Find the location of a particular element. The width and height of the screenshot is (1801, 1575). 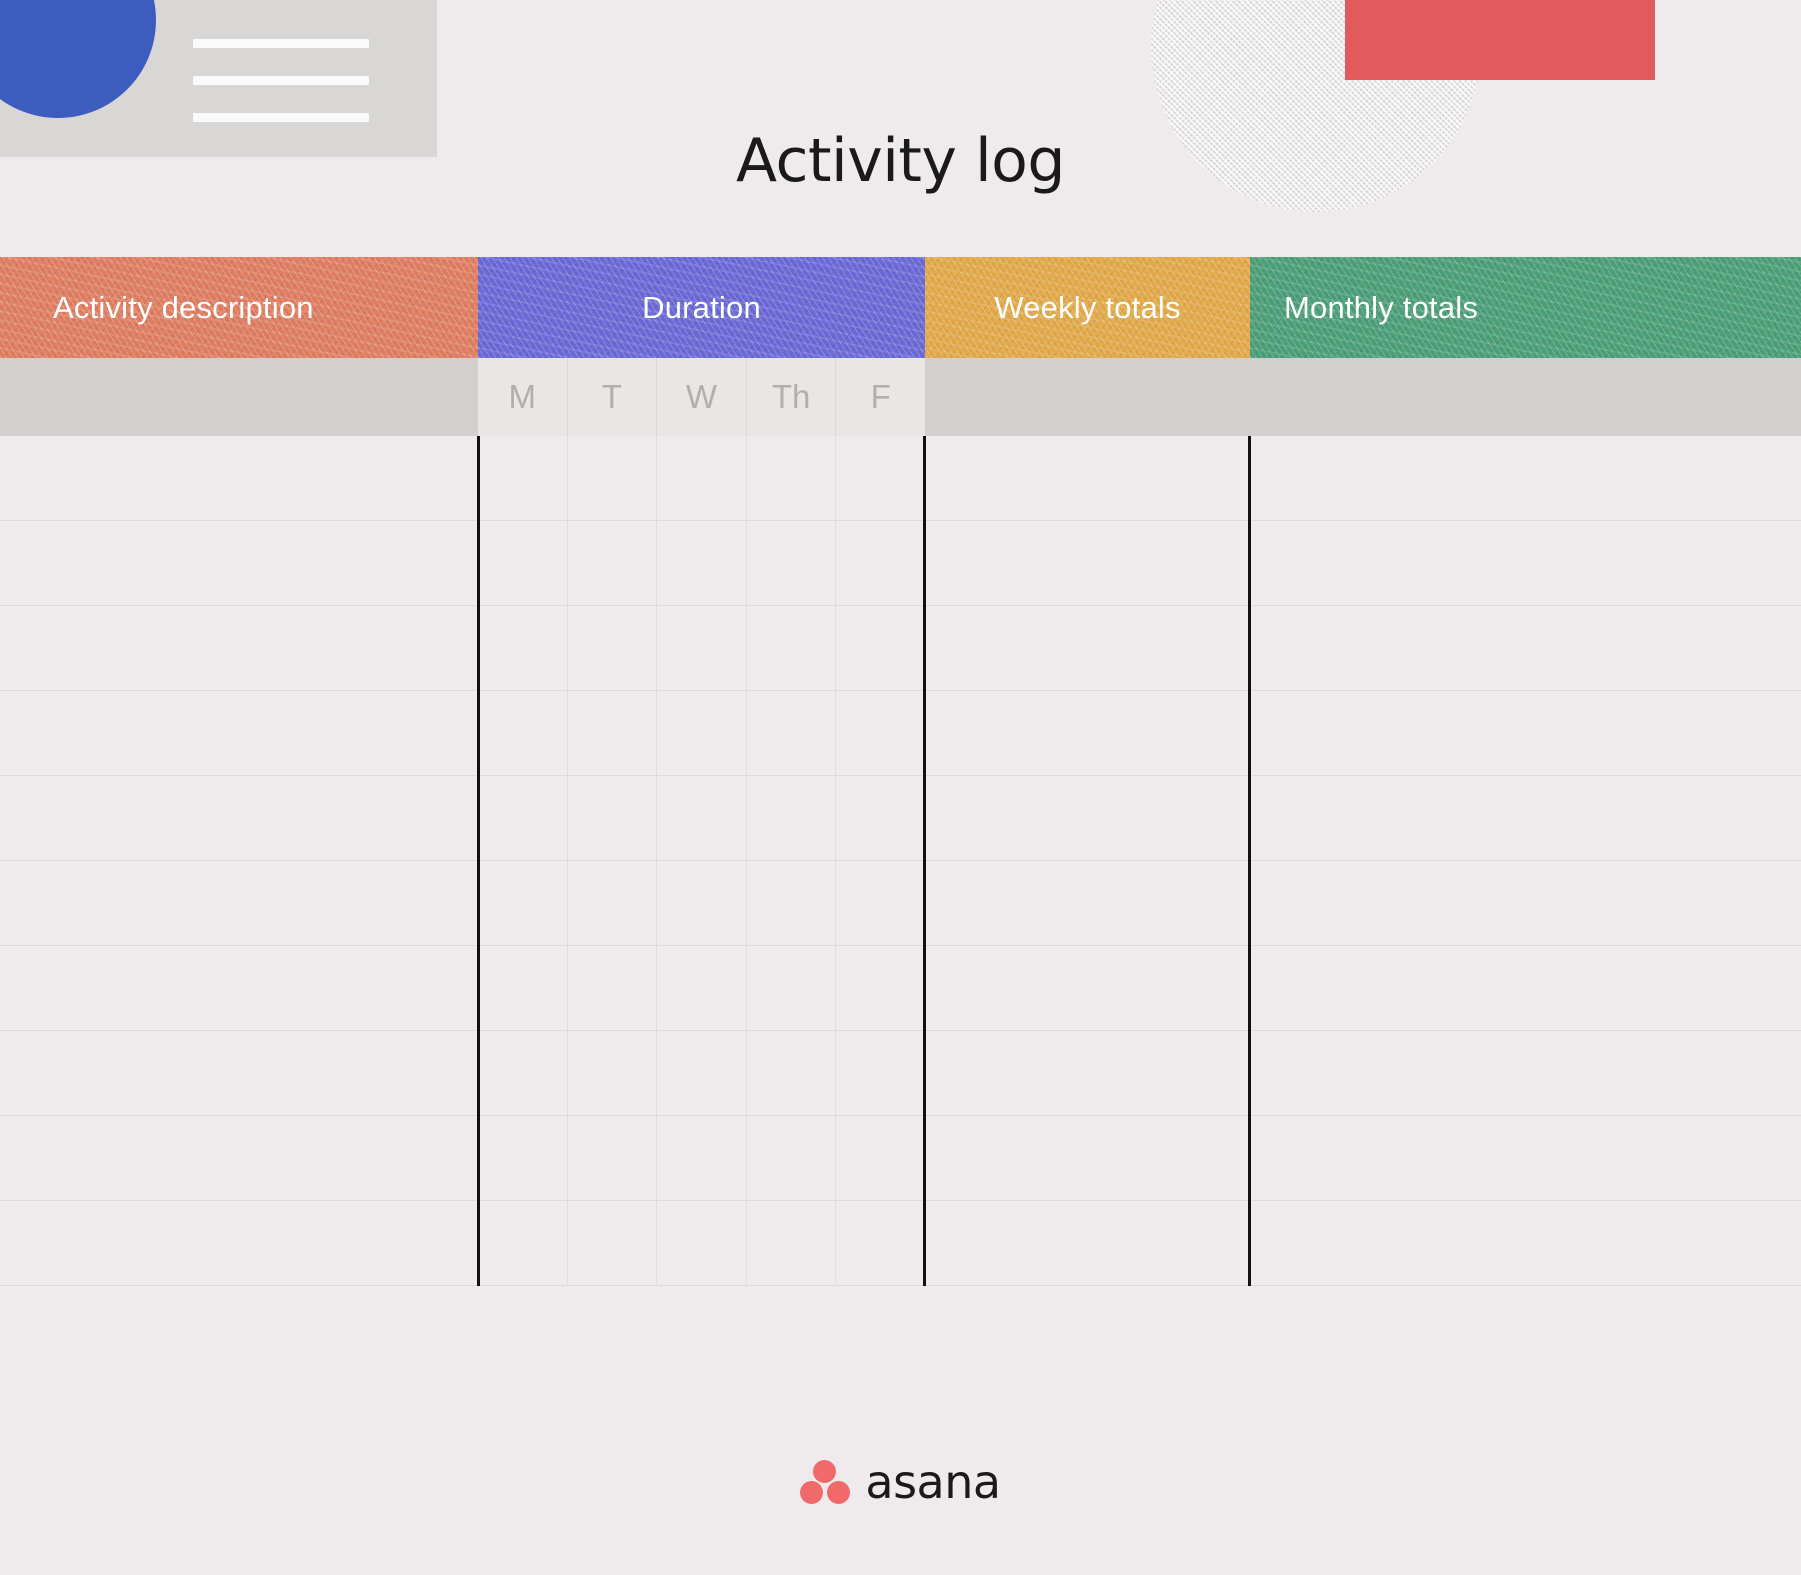

page-title: Activity log is located at coordinates (900, 161).